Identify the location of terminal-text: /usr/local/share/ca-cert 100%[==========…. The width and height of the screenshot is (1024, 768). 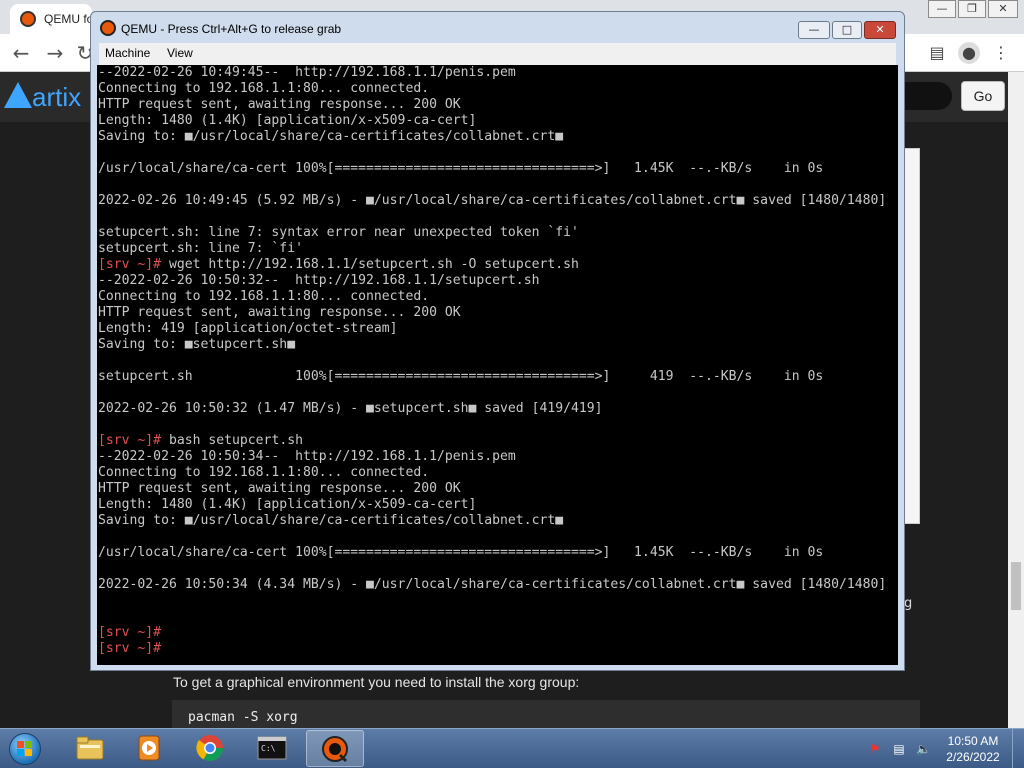
(461, 552).